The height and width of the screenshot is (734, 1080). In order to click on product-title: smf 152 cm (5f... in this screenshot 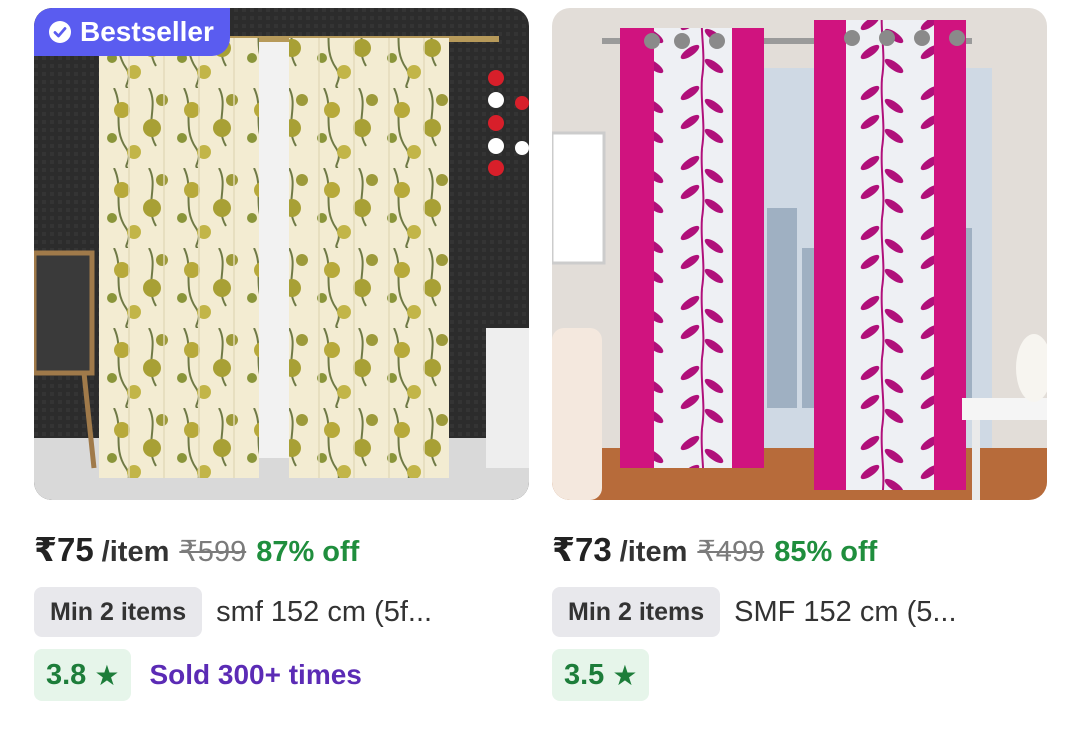, I will do `click(324, 612)`.